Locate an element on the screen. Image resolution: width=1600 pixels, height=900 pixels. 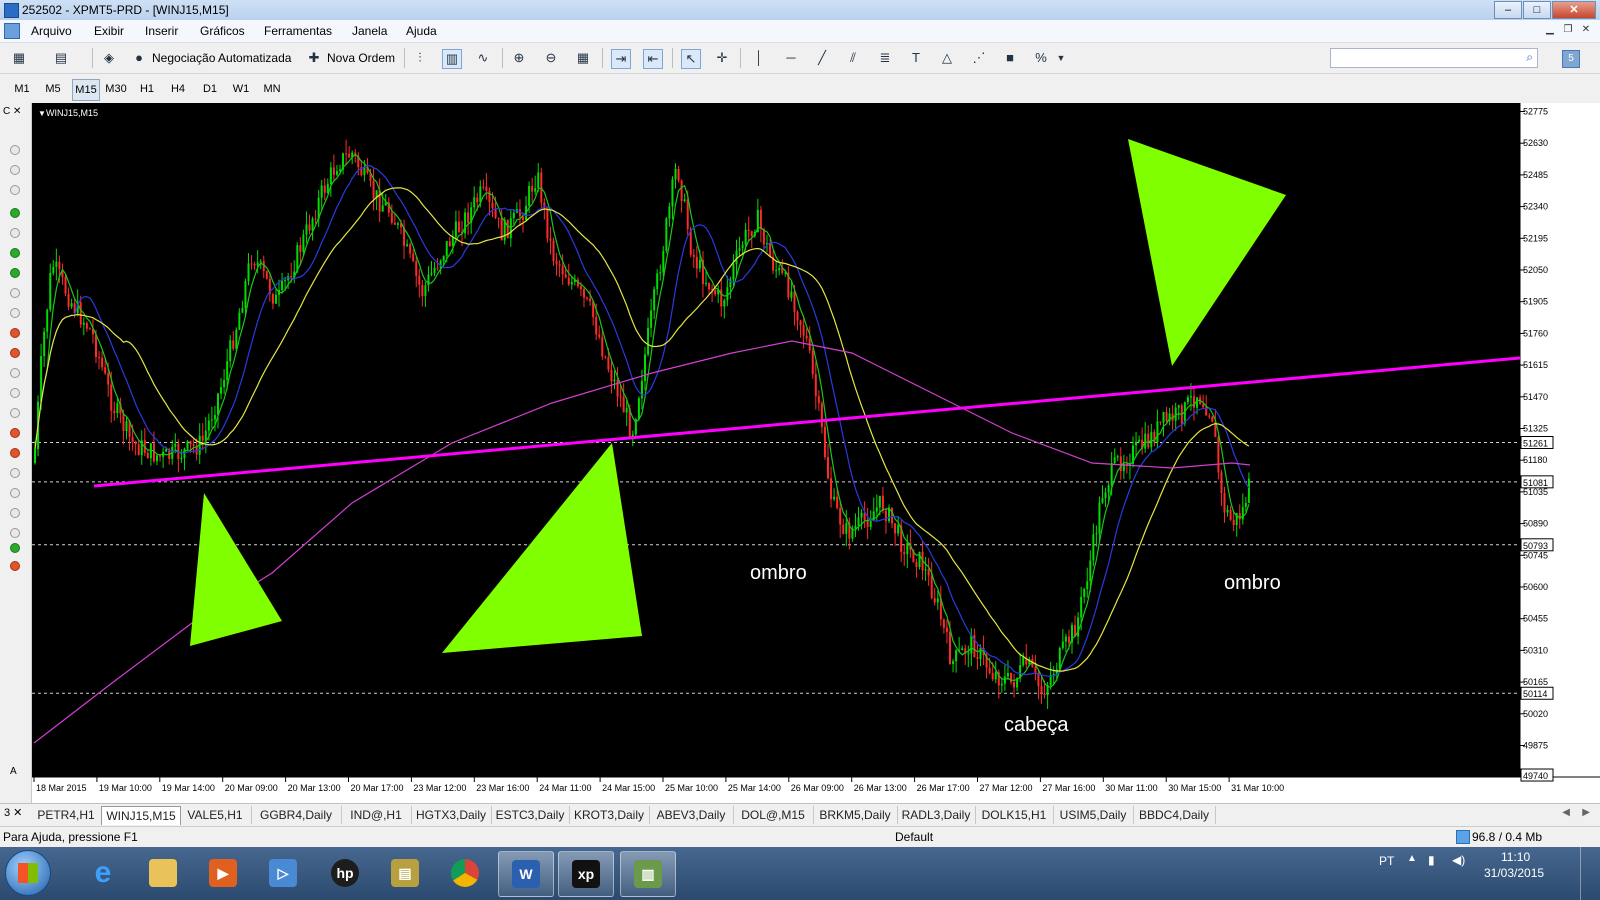
start-button is located at coordinates (28, 873).